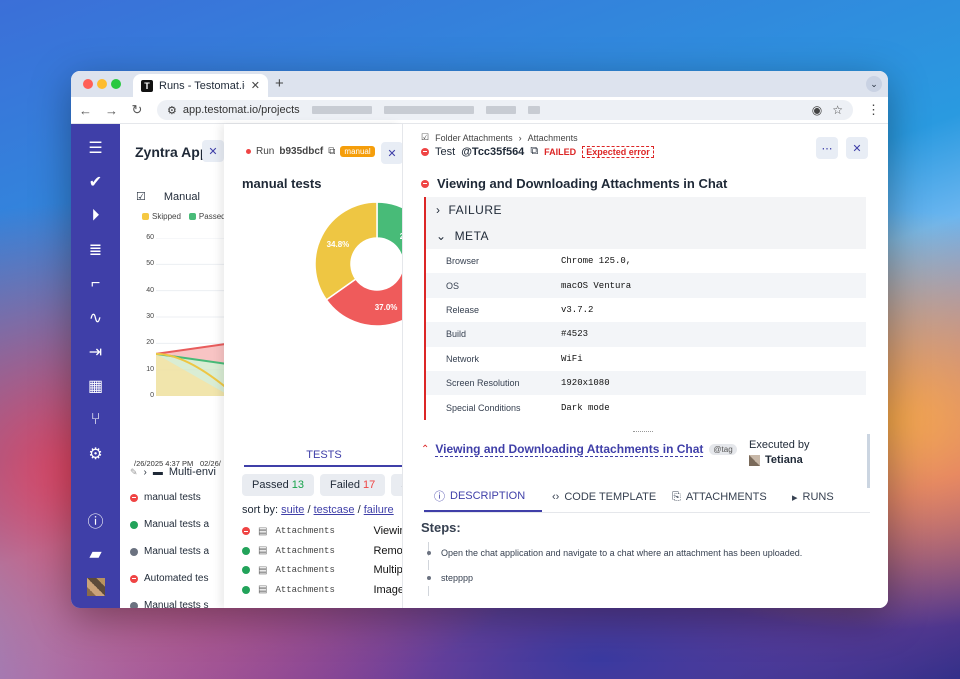  What do you see at coordinates (96, 352) in the screenshot?
I see `import-icon: ⇥` at bounding box center [96, 352].